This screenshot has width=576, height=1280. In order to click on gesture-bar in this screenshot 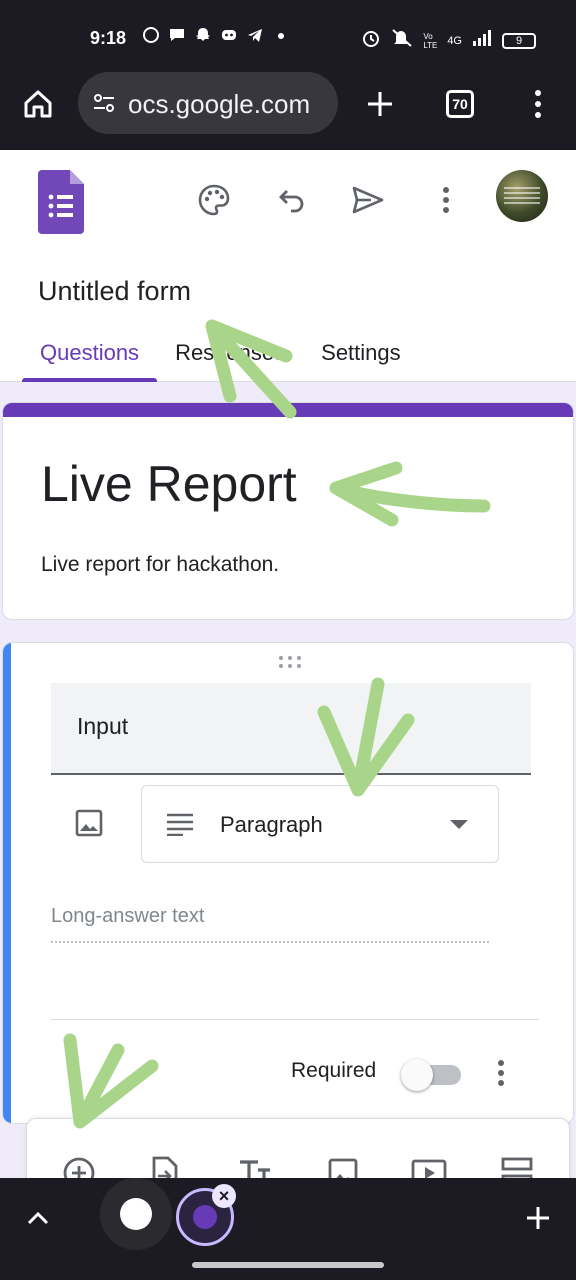, I will do `click(288, 1265)`.